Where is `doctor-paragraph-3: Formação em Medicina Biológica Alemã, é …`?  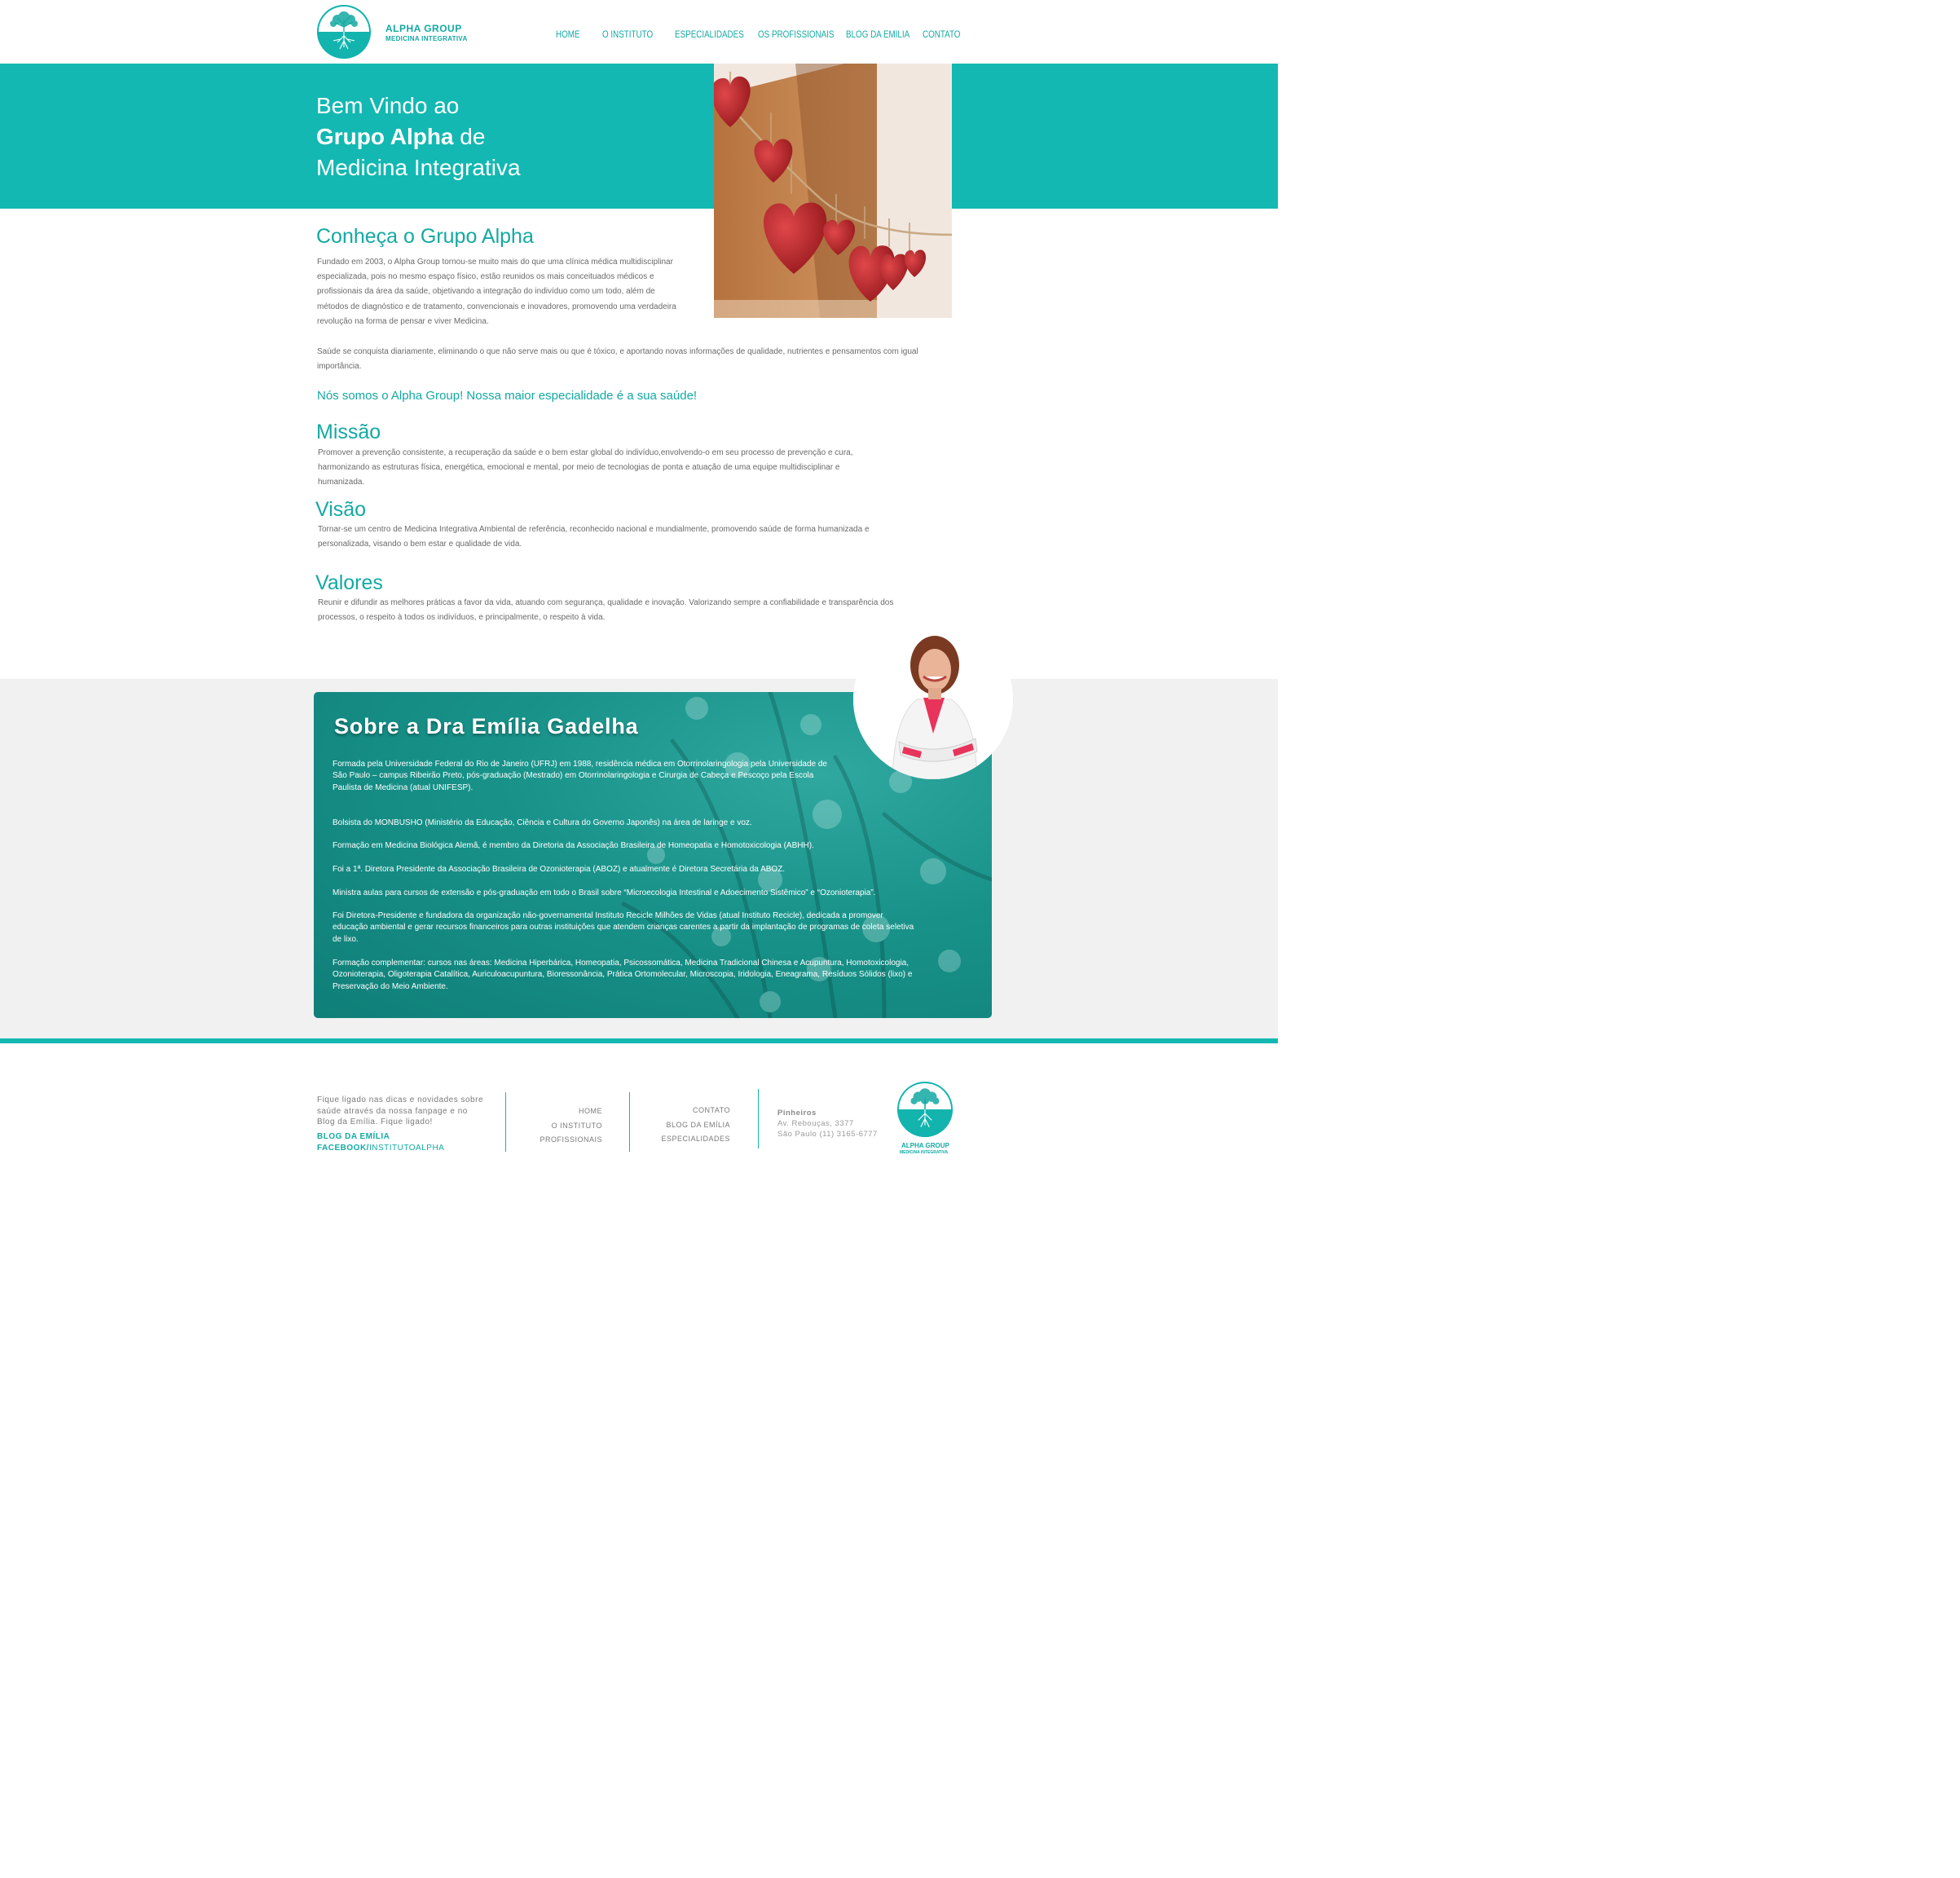
doctor-paragraph-3: Formação em Medicina Biológica Alemã, é … is located at coordinates (573, 845).